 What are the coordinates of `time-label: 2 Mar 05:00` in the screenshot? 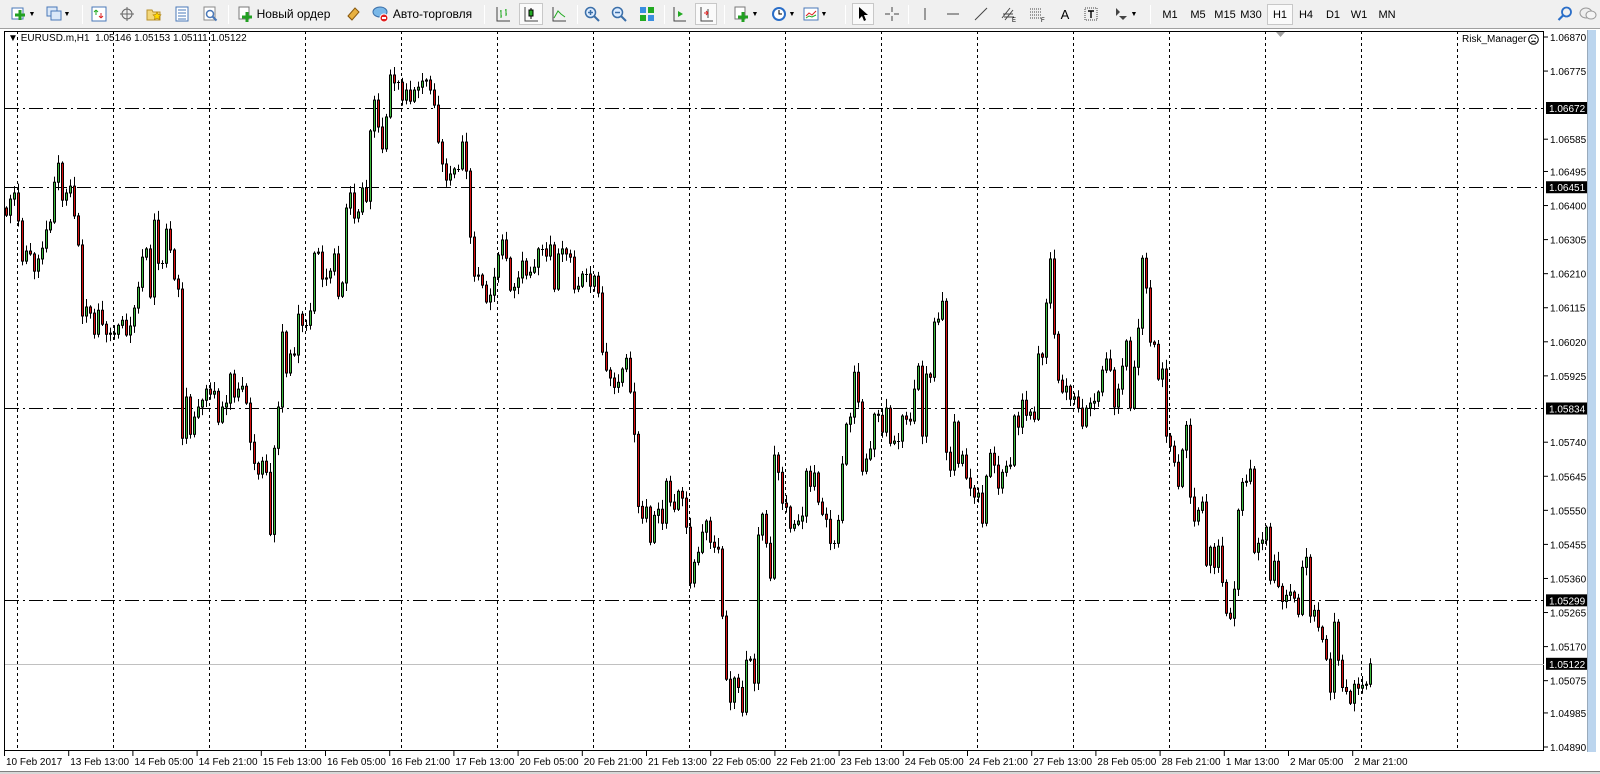 It's located at (1317, 762).